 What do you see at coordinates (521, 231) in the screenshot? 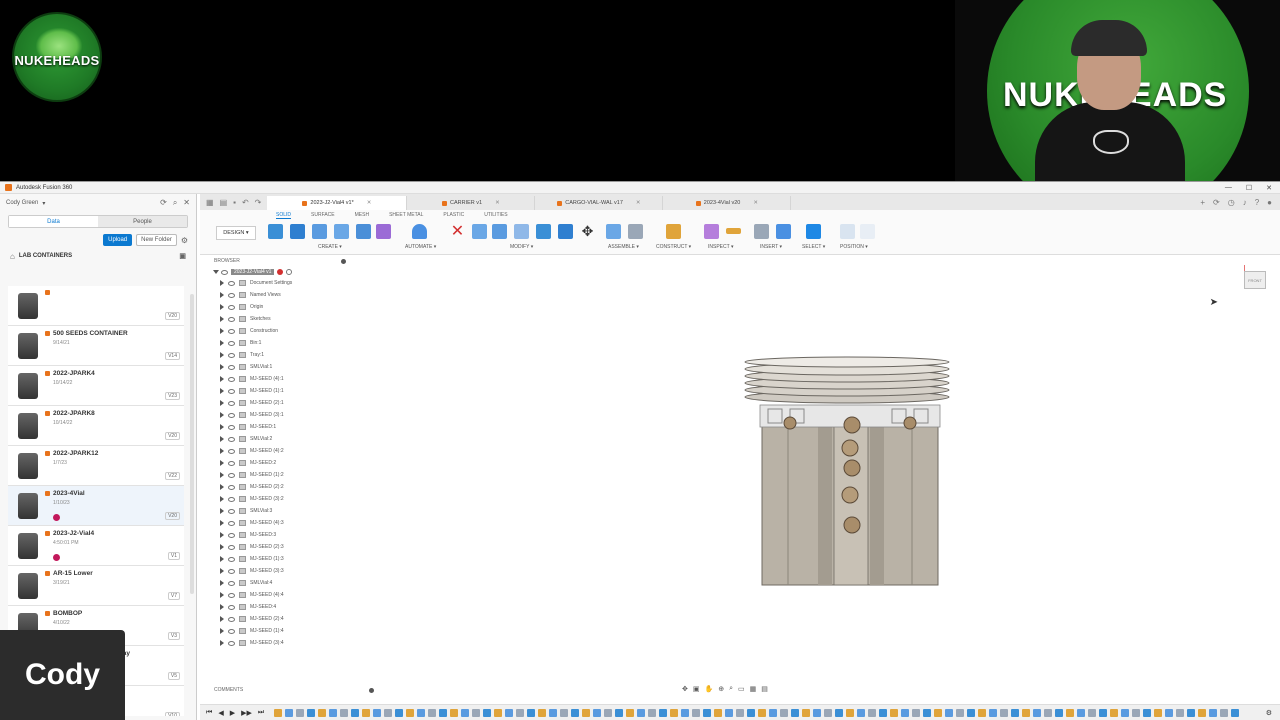
I see `shell-icon` at bounding box center [521, 231].